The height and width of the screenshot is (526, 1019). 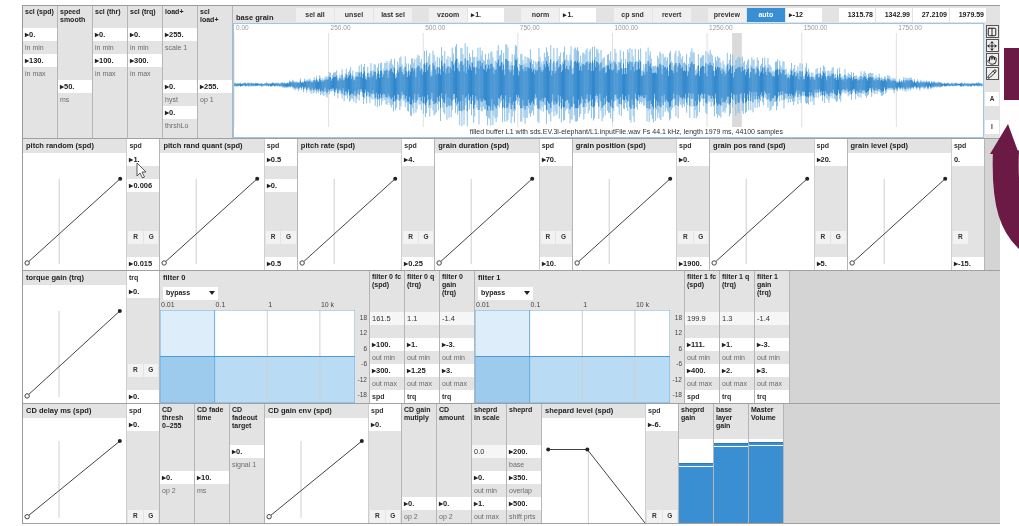 I want to click on waveform-drawing, so click(x=608, y=80).